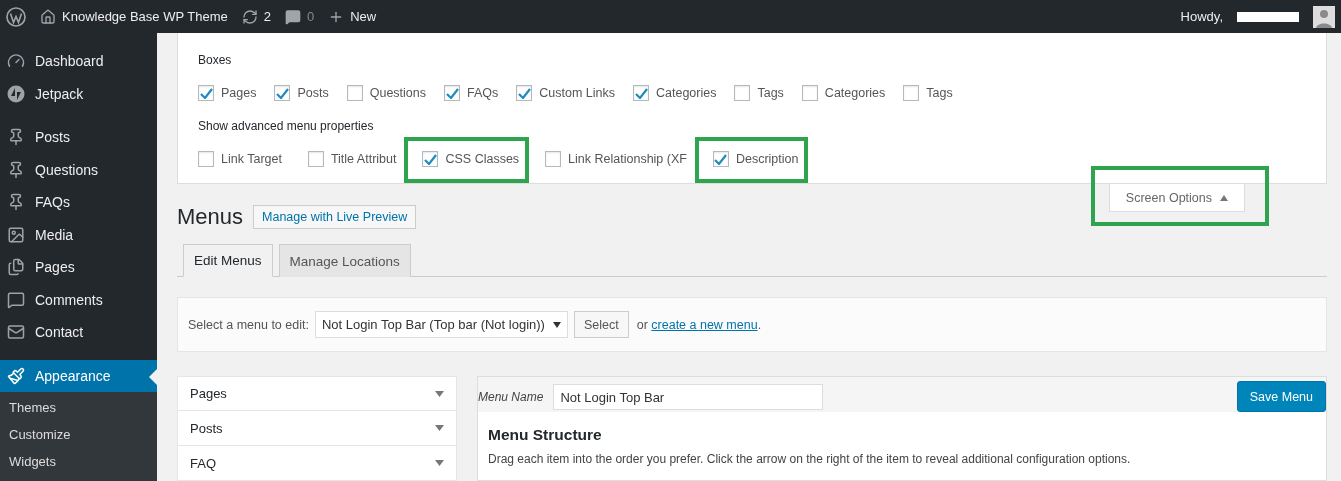 The height and width of the screenshot is (481, 1341). I want to click on new-link: New, so click(352, 16).